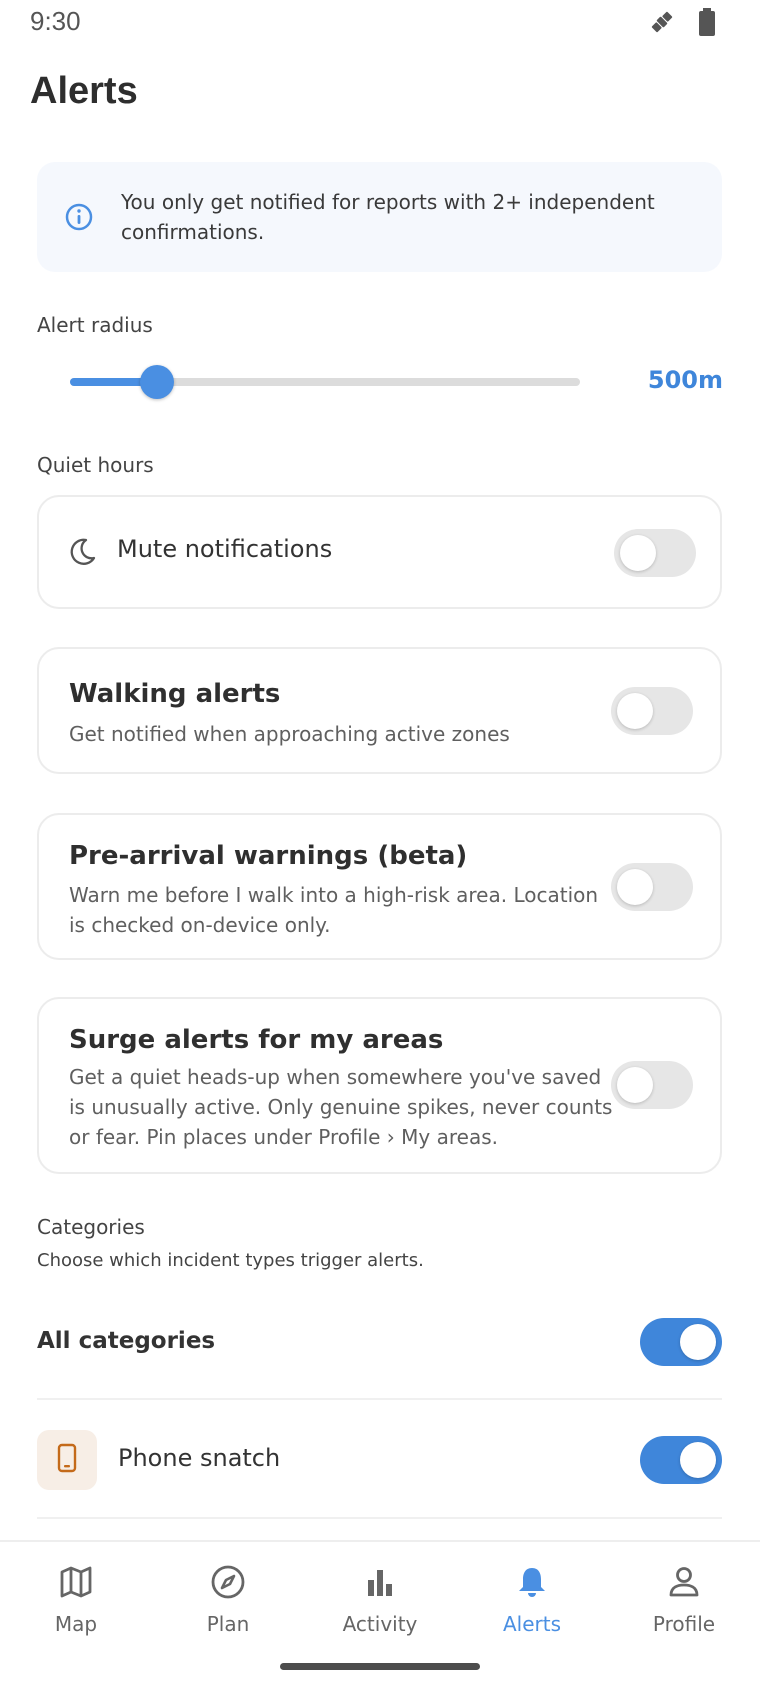 The width and height of the screenshot is (760, 1689). I want to click on nav-item-profile: Profile, so click(684, 1599).